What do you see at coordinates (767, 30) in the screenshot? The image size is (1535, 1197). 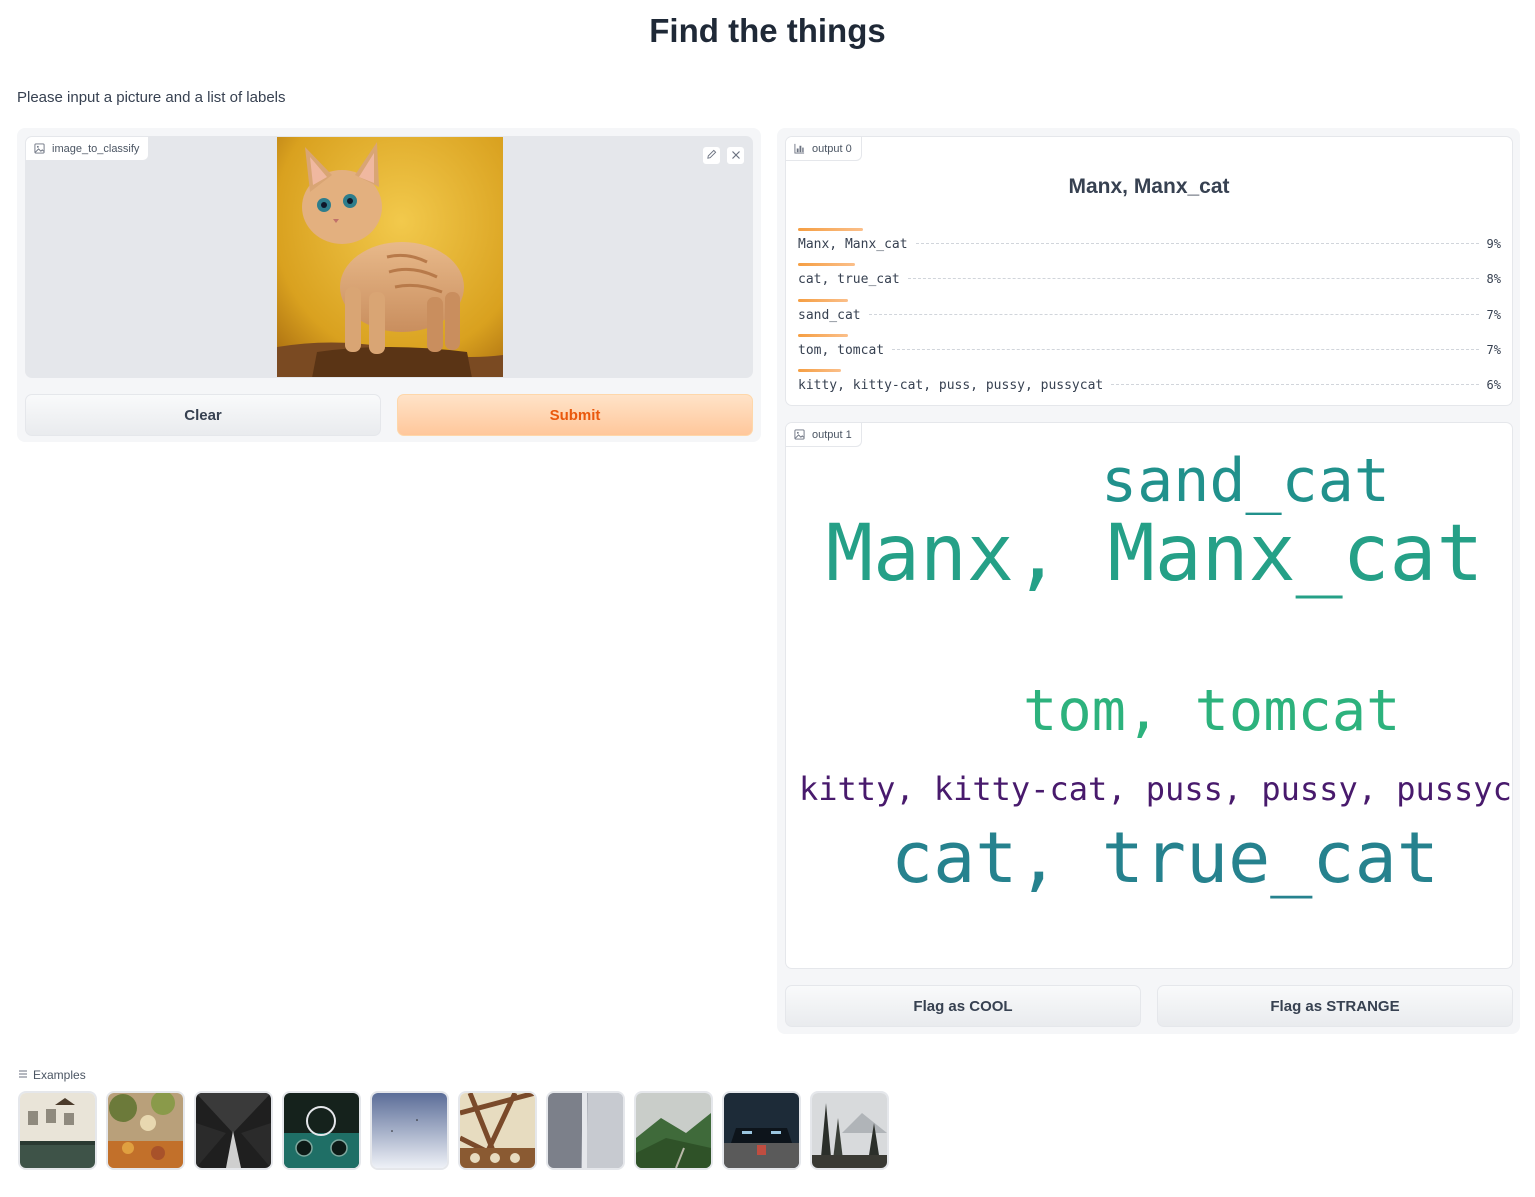 I see `page-title: Find the things` at bounding box center [767, 30].